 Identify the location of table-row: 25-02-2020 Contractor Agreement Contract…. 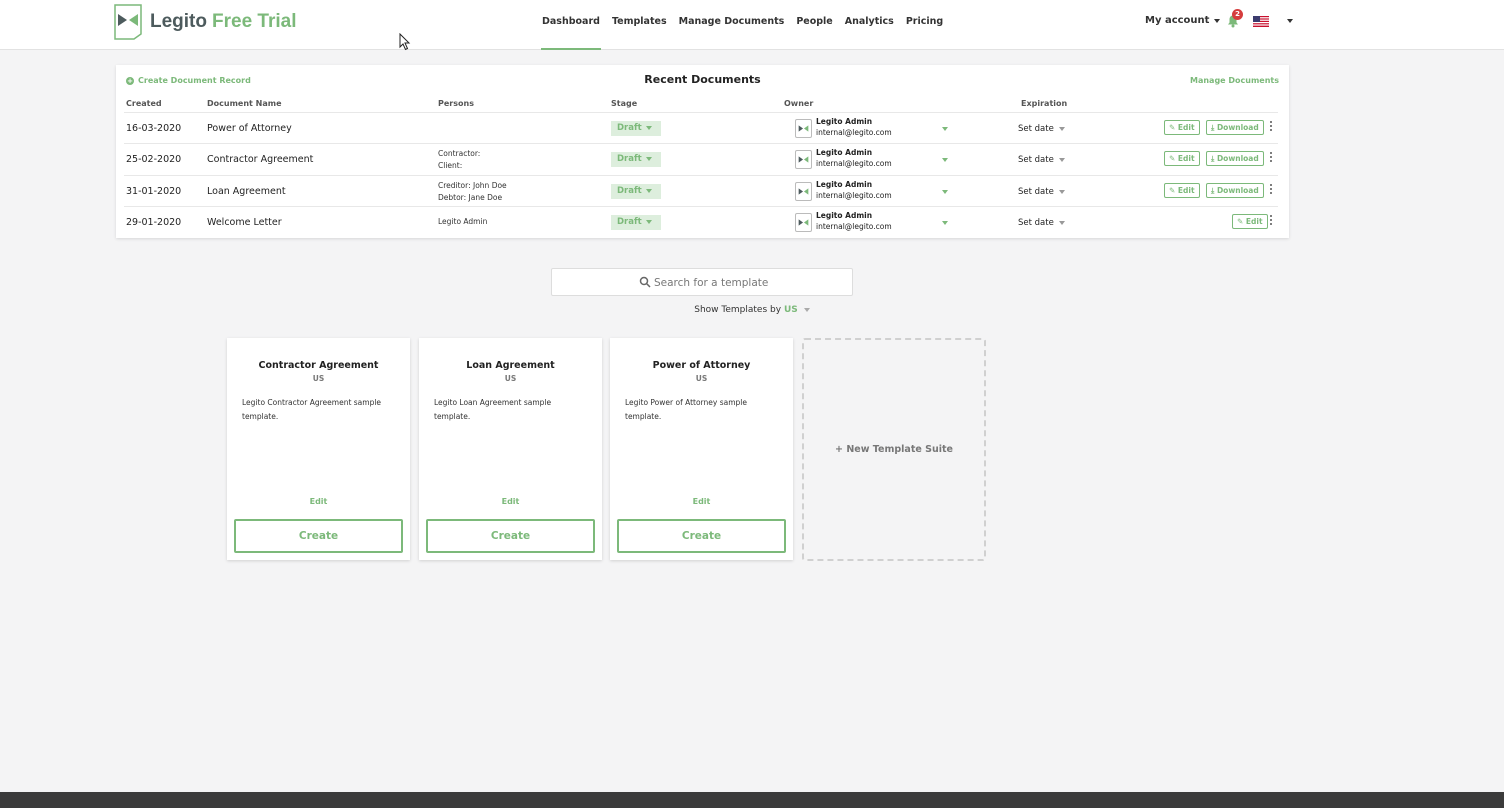
(701, 158).